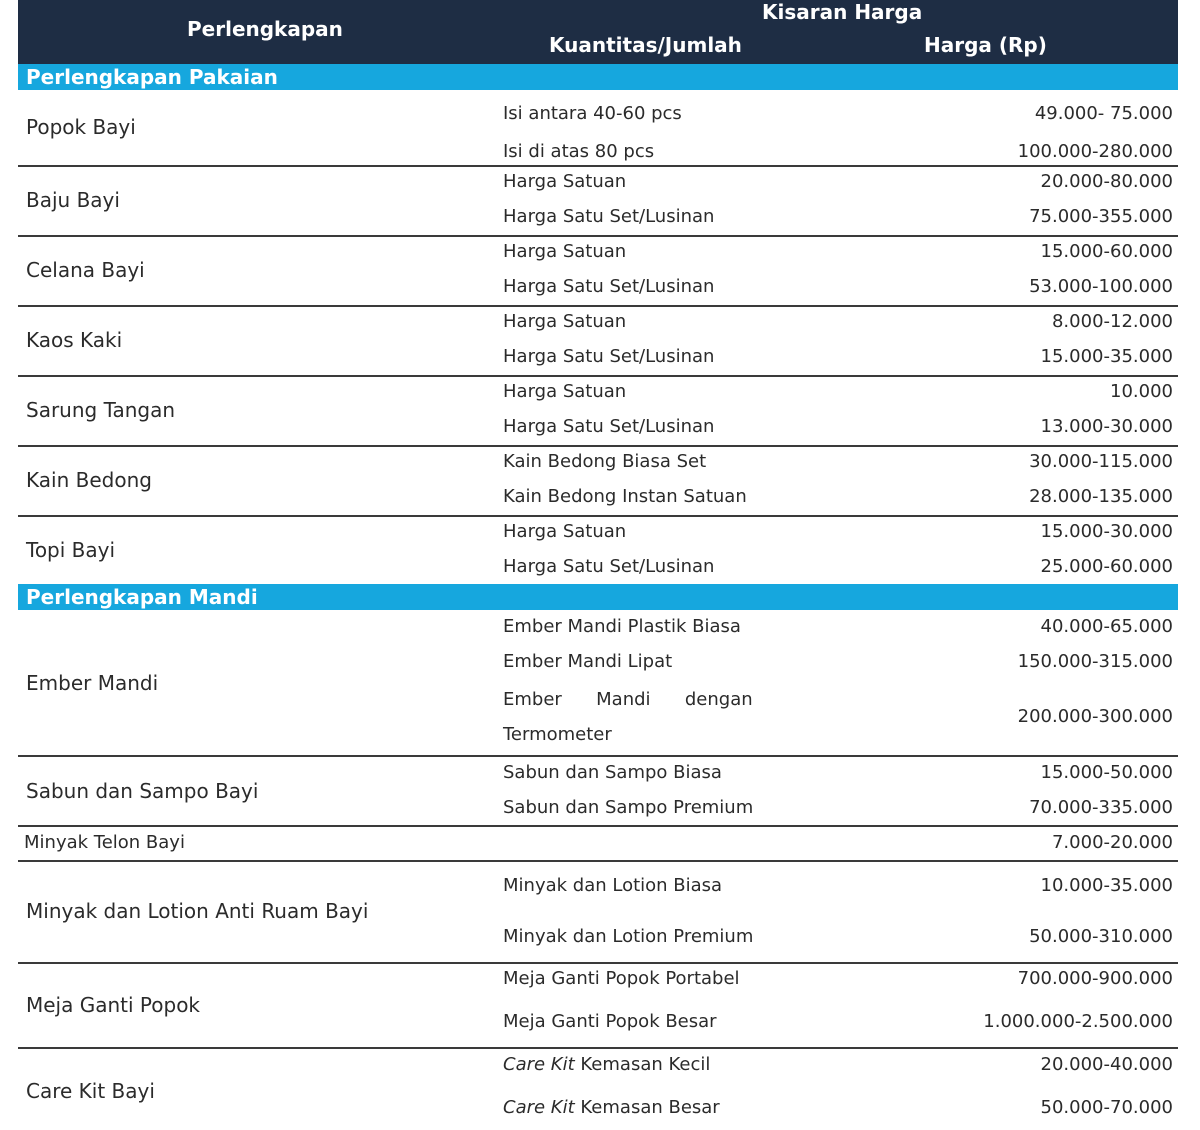  Describe the element at coordinates (588, 661) in the screenshot. I see `sub-label: Ember Mandi Lipat` at that location.